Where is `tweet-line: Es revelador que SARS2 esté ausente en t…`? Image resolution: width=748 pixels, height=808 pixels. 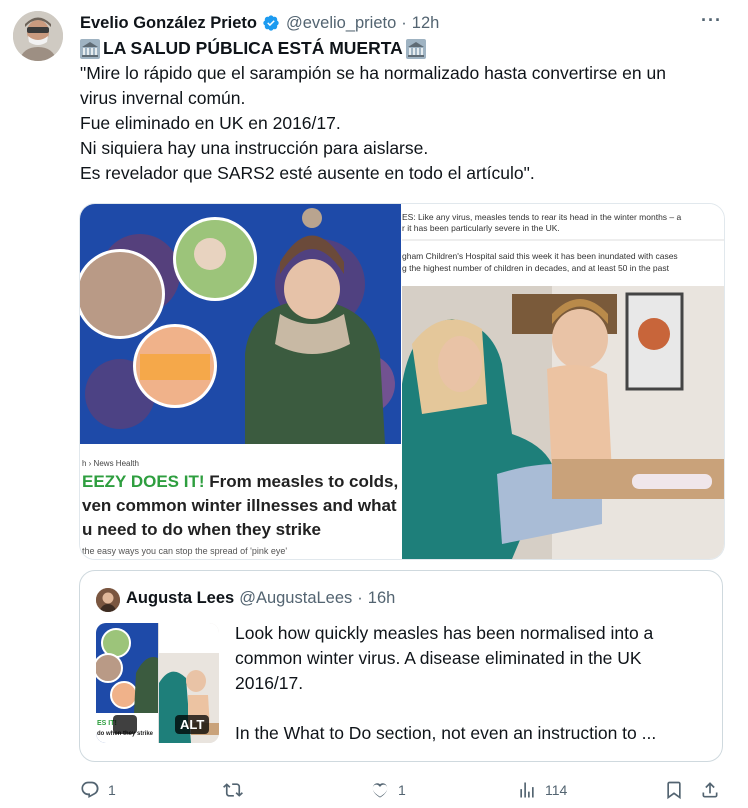
tweet-line: Es revelador que SARS2 esté ausente en t… is located at coordinates (307, 173).